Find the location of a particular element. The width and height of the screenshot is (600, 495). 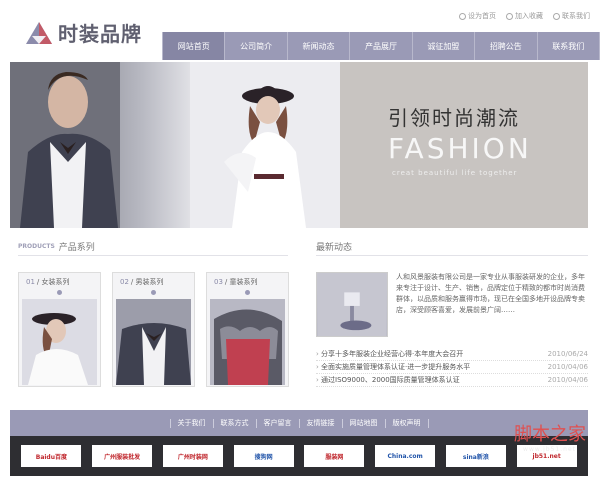

footer-link-contact: 联系方式 is located at coordinates (235, 423).